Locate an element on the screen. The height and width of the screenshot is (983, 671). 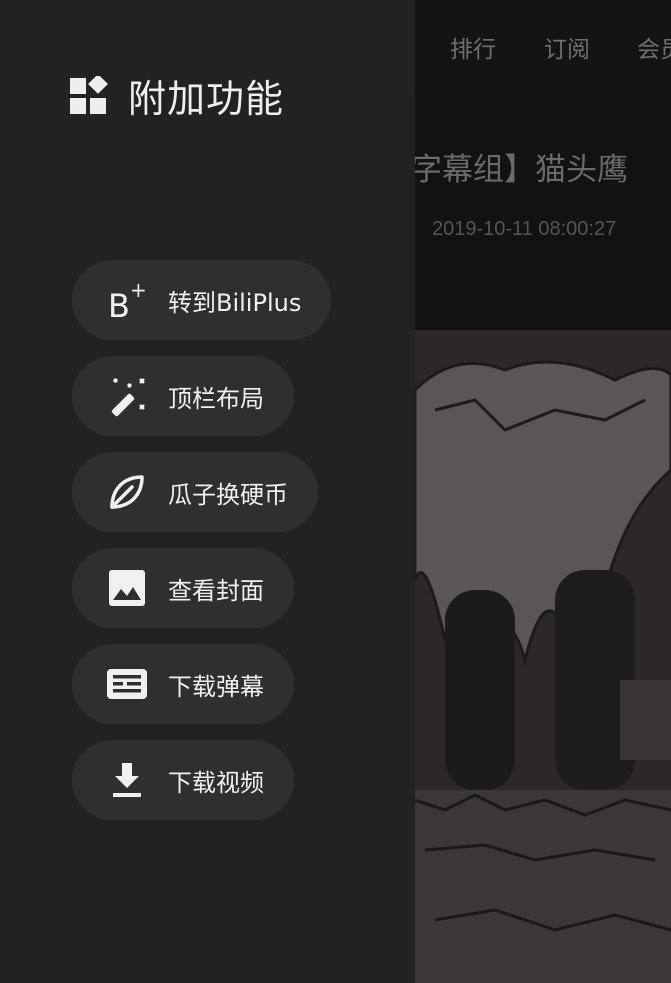
download-danmaku-label: 下载弹幕 is located at coordinates (216, 686).